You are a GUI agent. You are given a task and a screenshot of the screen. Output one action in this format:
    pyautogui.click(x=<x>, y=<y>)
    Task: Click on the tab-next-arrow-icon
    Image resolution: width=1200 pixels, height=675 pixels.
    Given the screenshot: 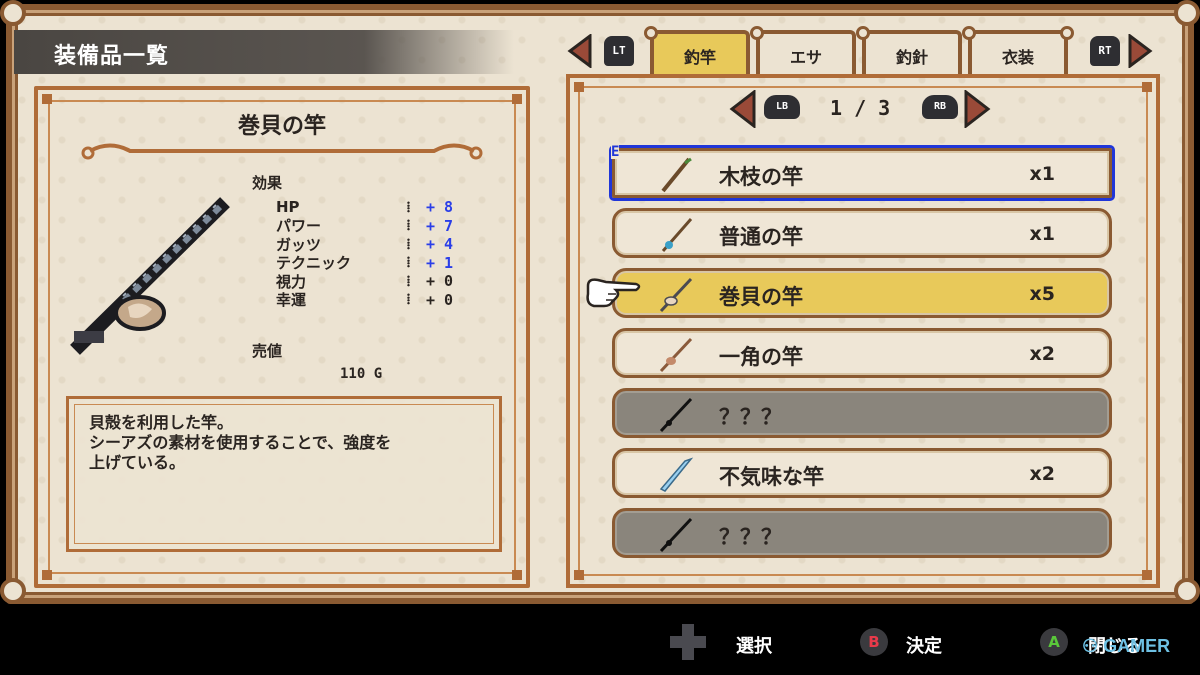 What is the action you would take?
    pyautogui.click(x=1141, y=51)
    